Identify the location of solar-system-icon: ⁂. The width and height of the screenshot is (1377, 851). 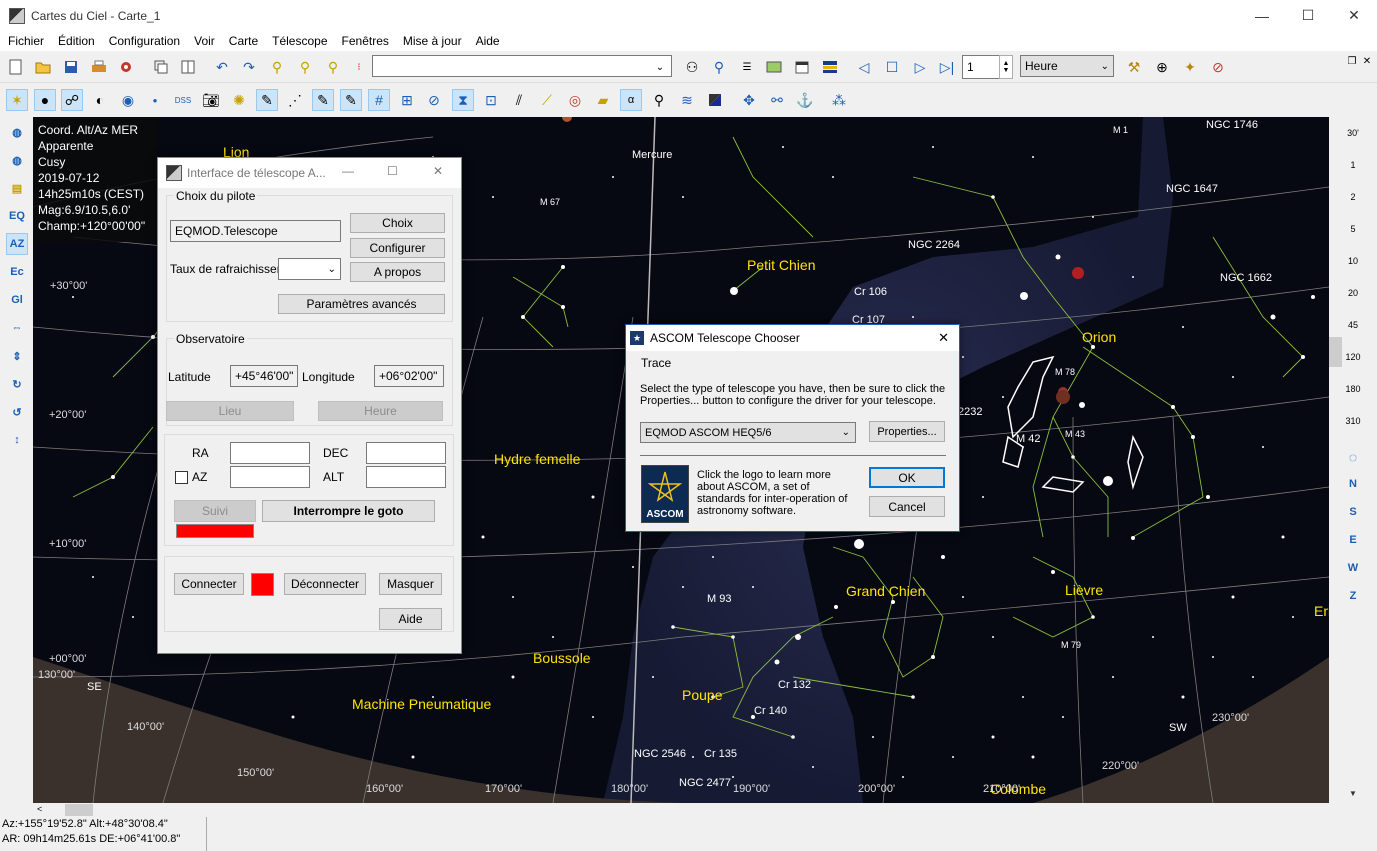
(839, 100).